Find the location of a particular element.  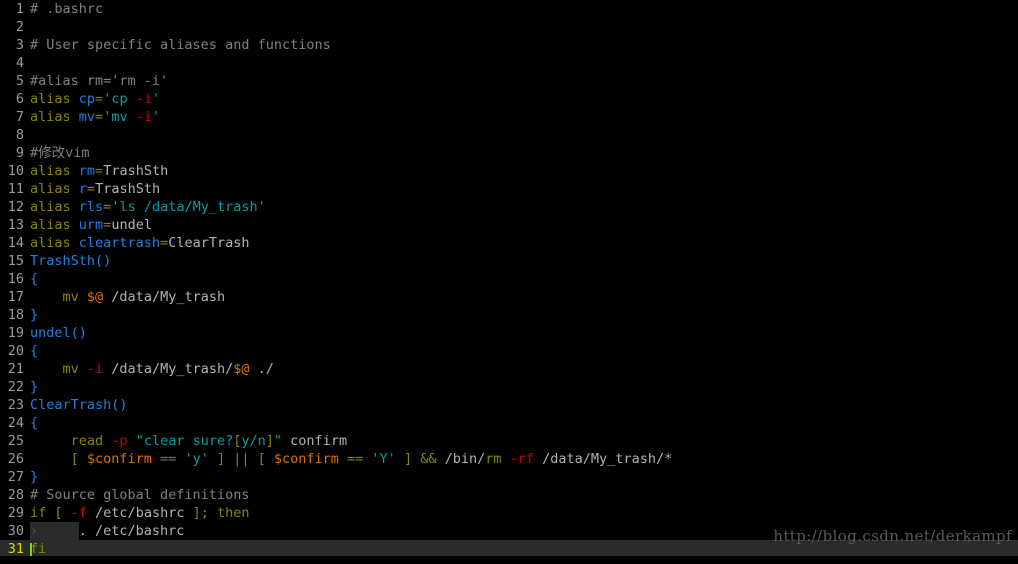

code-line: 3 # User specific aliases and functions is located at coordinates (509, 45).